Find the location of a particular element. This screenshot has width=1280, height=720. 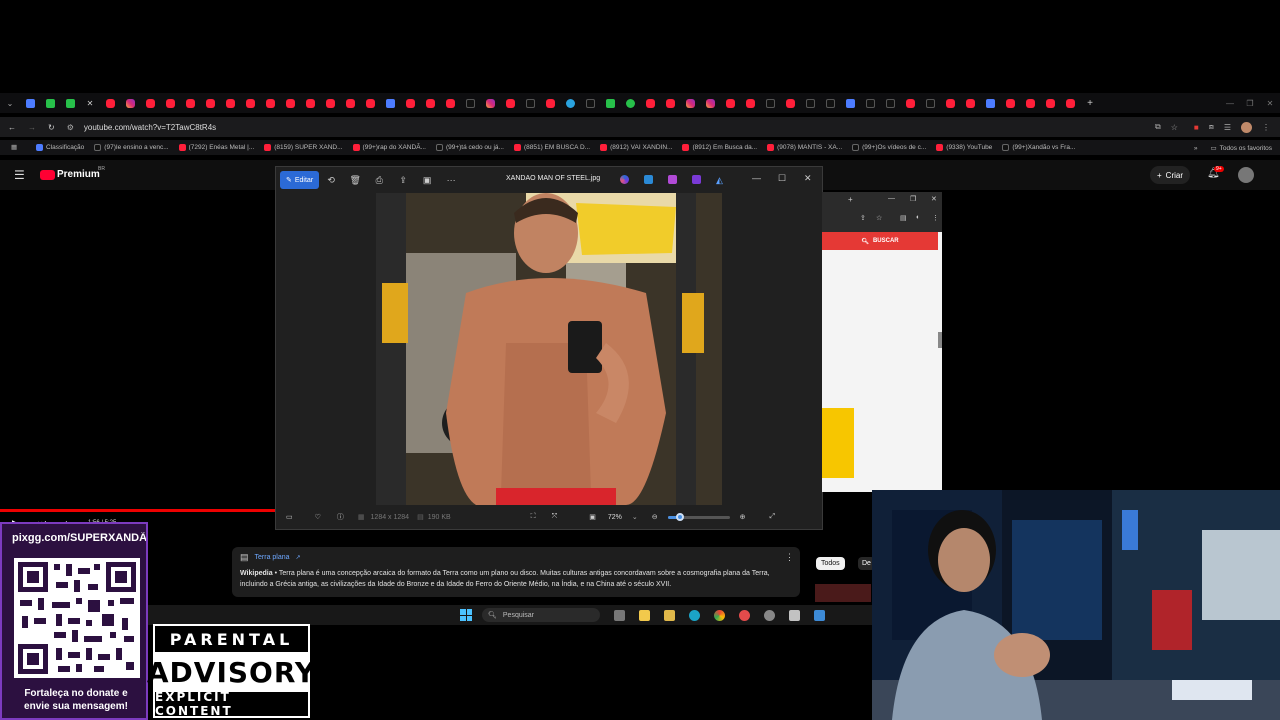

store-icon is located at coordinates (669, 615).